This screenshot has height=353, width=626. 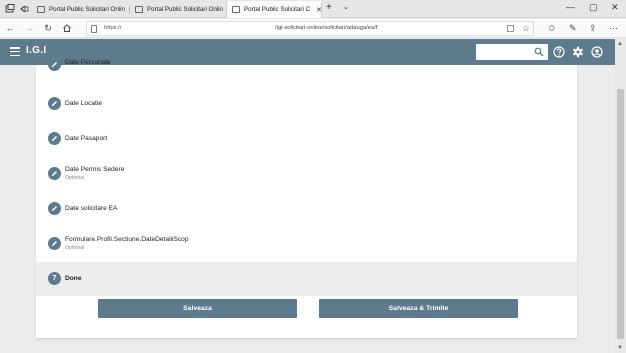 What do you see at coordinates (15, 51) in the screenshot?
I see `menu-icon` at bounding box center [15, 51].